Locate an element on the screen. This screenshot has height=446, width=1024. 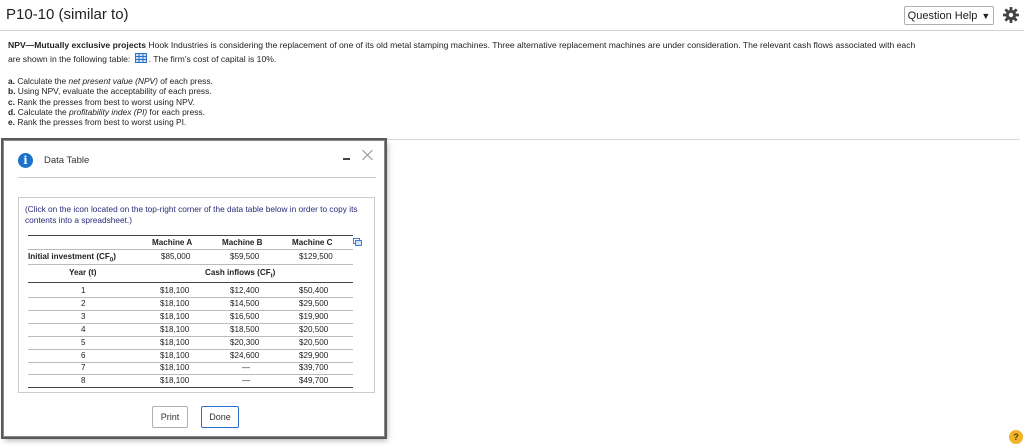
question-help-button: Question Help ▼ is located at coordinates (949, 15).